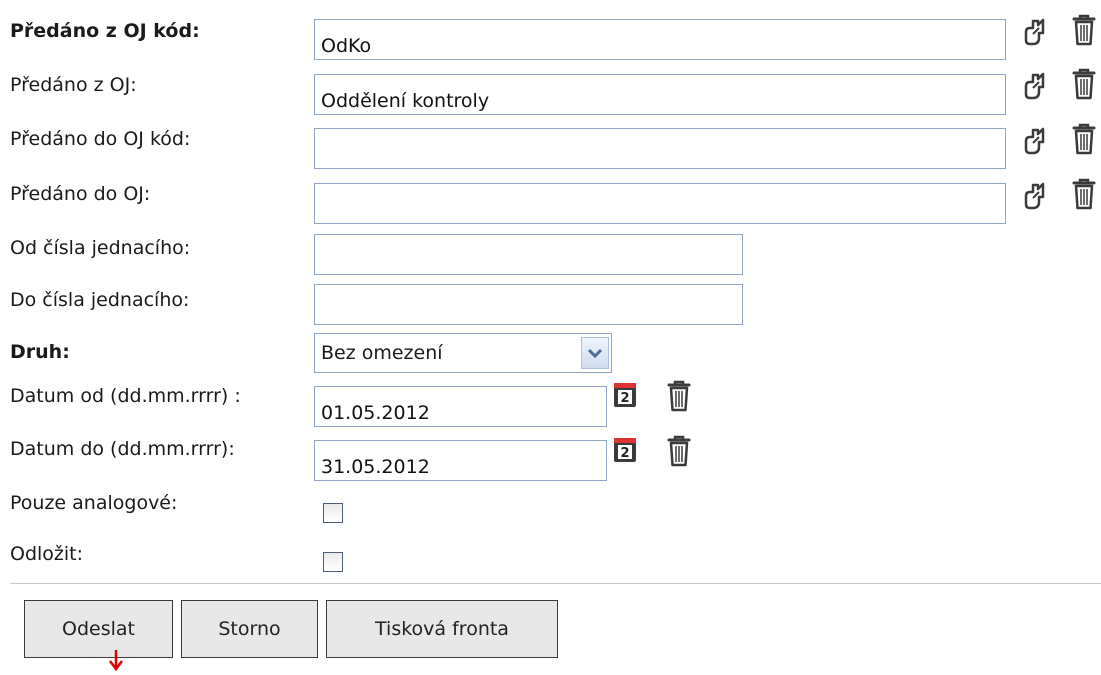 The height and width of the screenshot is (675, 1101). What do you see at coordinates (98, 629) in the screenshot?
I see `submit-button: Odeslat` at bounding box center [98, 629].